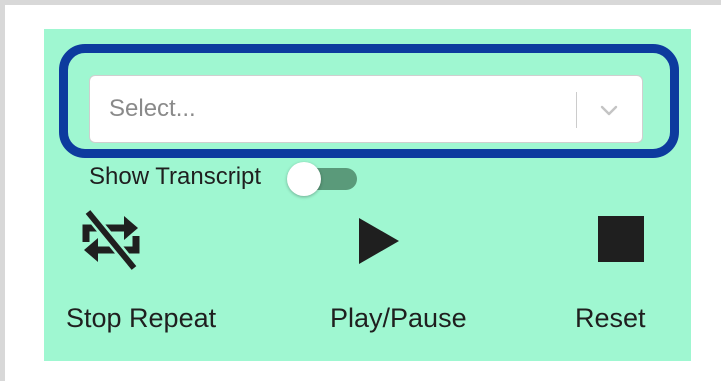  Describe the element at coordinates (609, 110) in the screenshot. I see `chevron-down-icon` at that location.